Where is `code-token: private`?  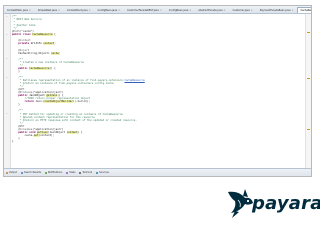
code-token: private is located at coordinates (21, 44).